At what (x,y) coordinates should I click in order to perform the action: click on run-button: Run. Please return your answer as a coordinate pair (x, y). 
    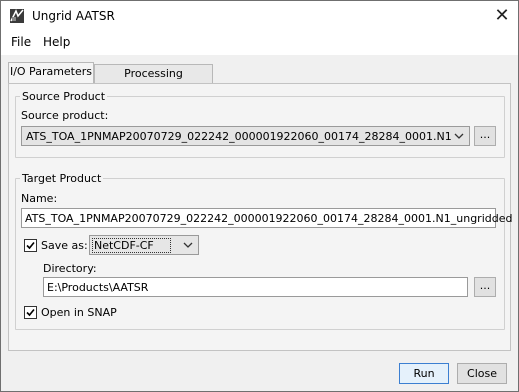
    Looking at the image, I should click on (424, 373).